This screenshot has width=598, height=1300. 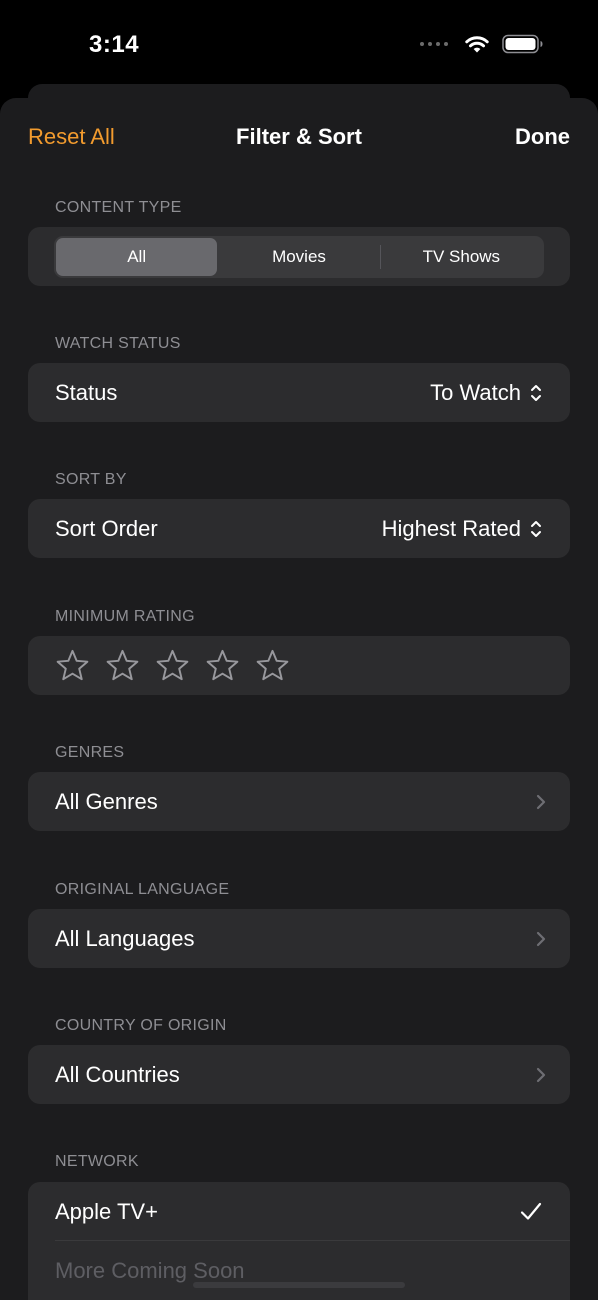 I want to click on country-of-origin-card: All Countries, so click(x=299, y=1074).